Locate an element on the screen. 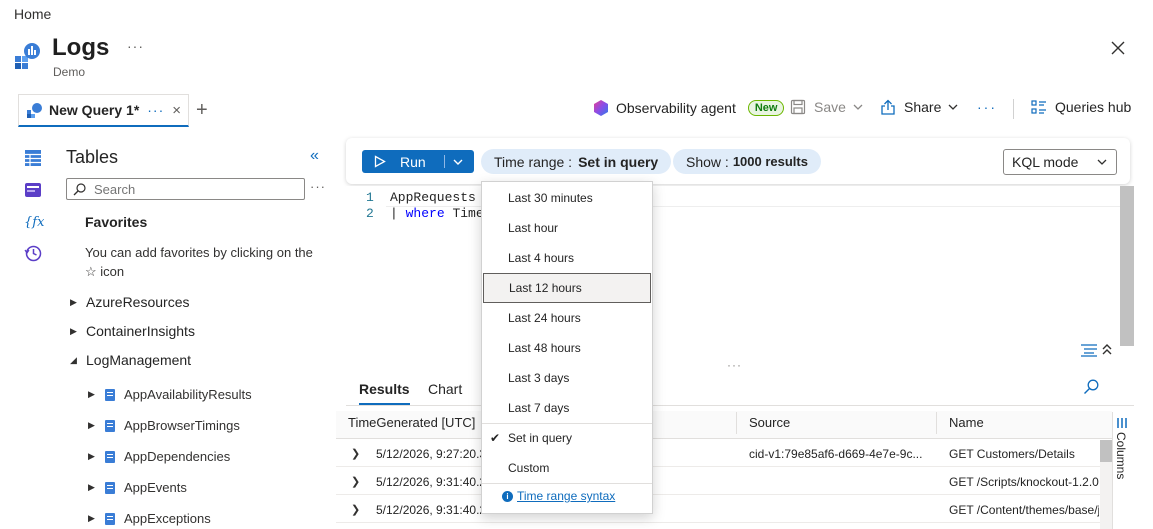 The width and height of the screenshot is (1153, 529). code-text: Time is located at coordinates (468, 213).